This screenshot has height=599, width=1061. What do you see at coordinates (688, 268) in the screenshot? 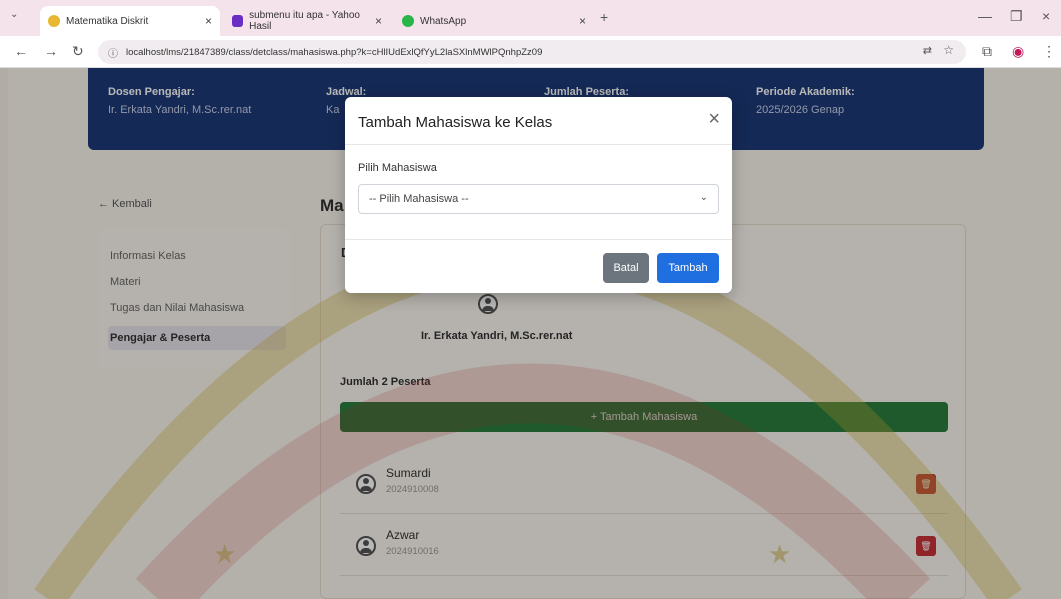
I see `submit-button: Tambah` at bounding box center [688, 268].